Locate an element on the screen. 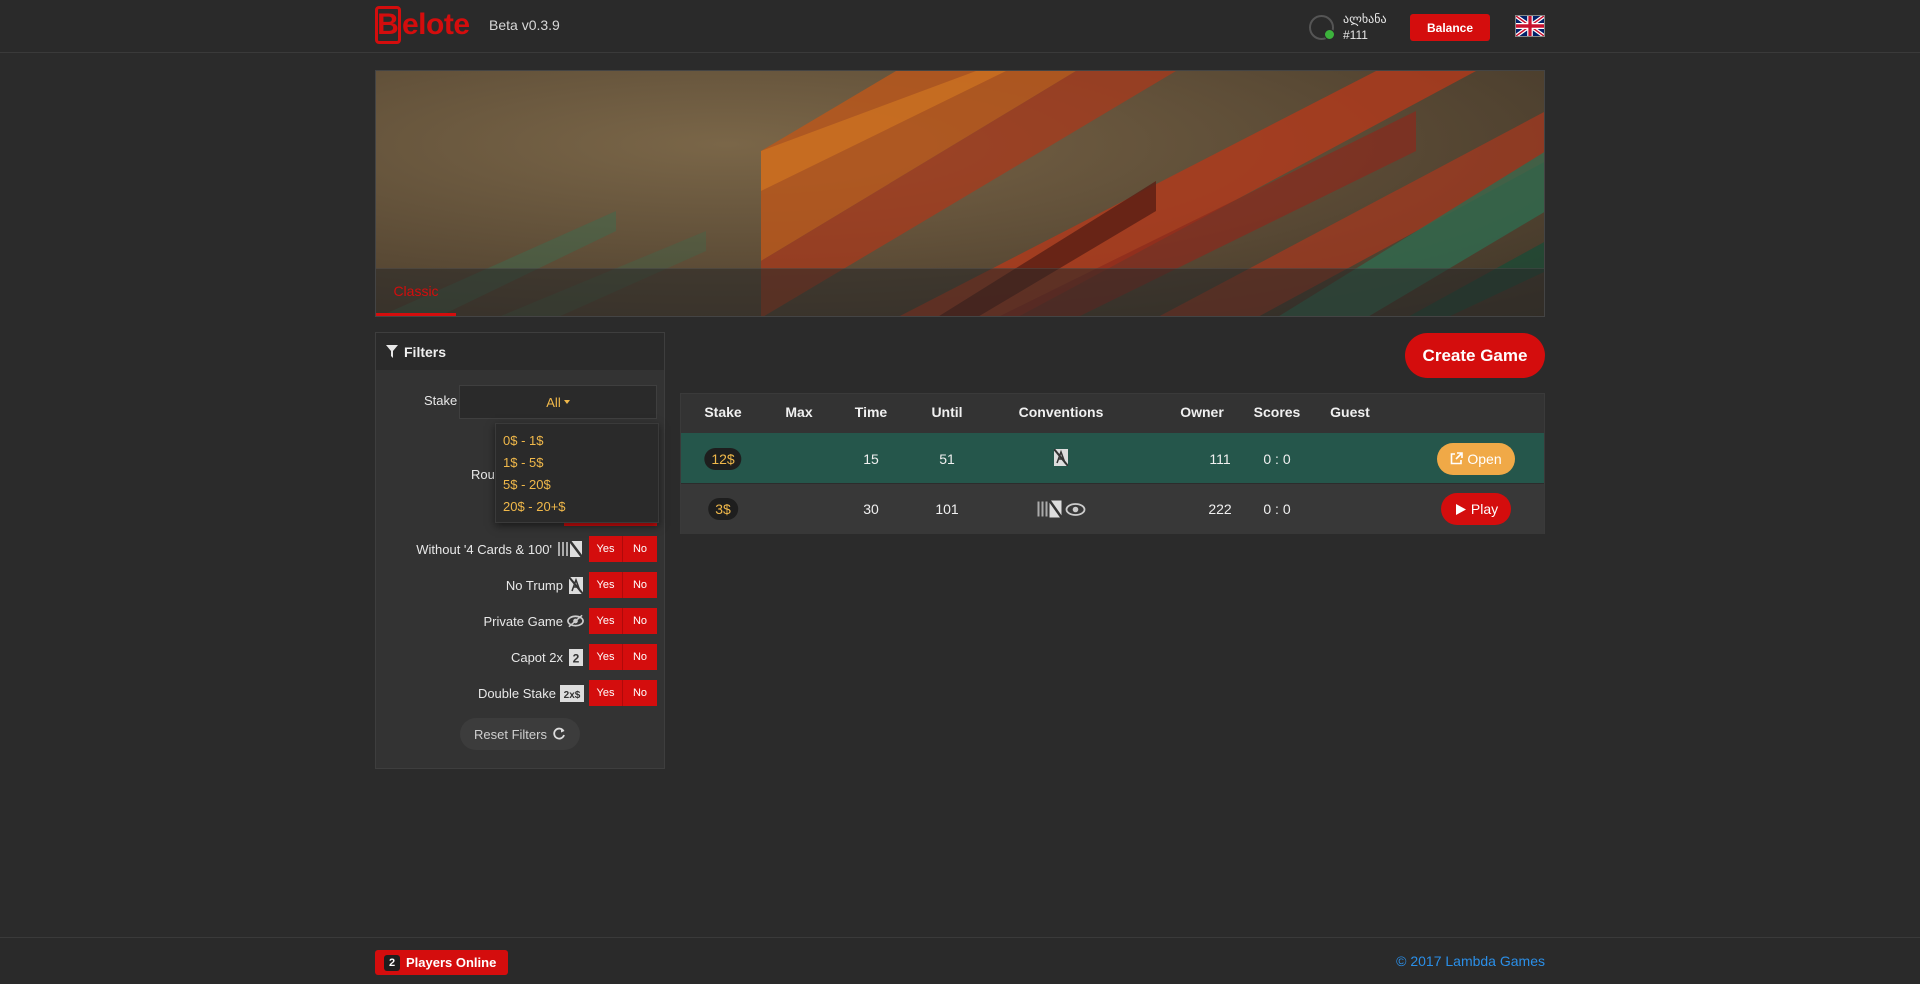 The image size is (1920, 984). players-online-badge: 2 Players Online is located at coordinates (441, 962).